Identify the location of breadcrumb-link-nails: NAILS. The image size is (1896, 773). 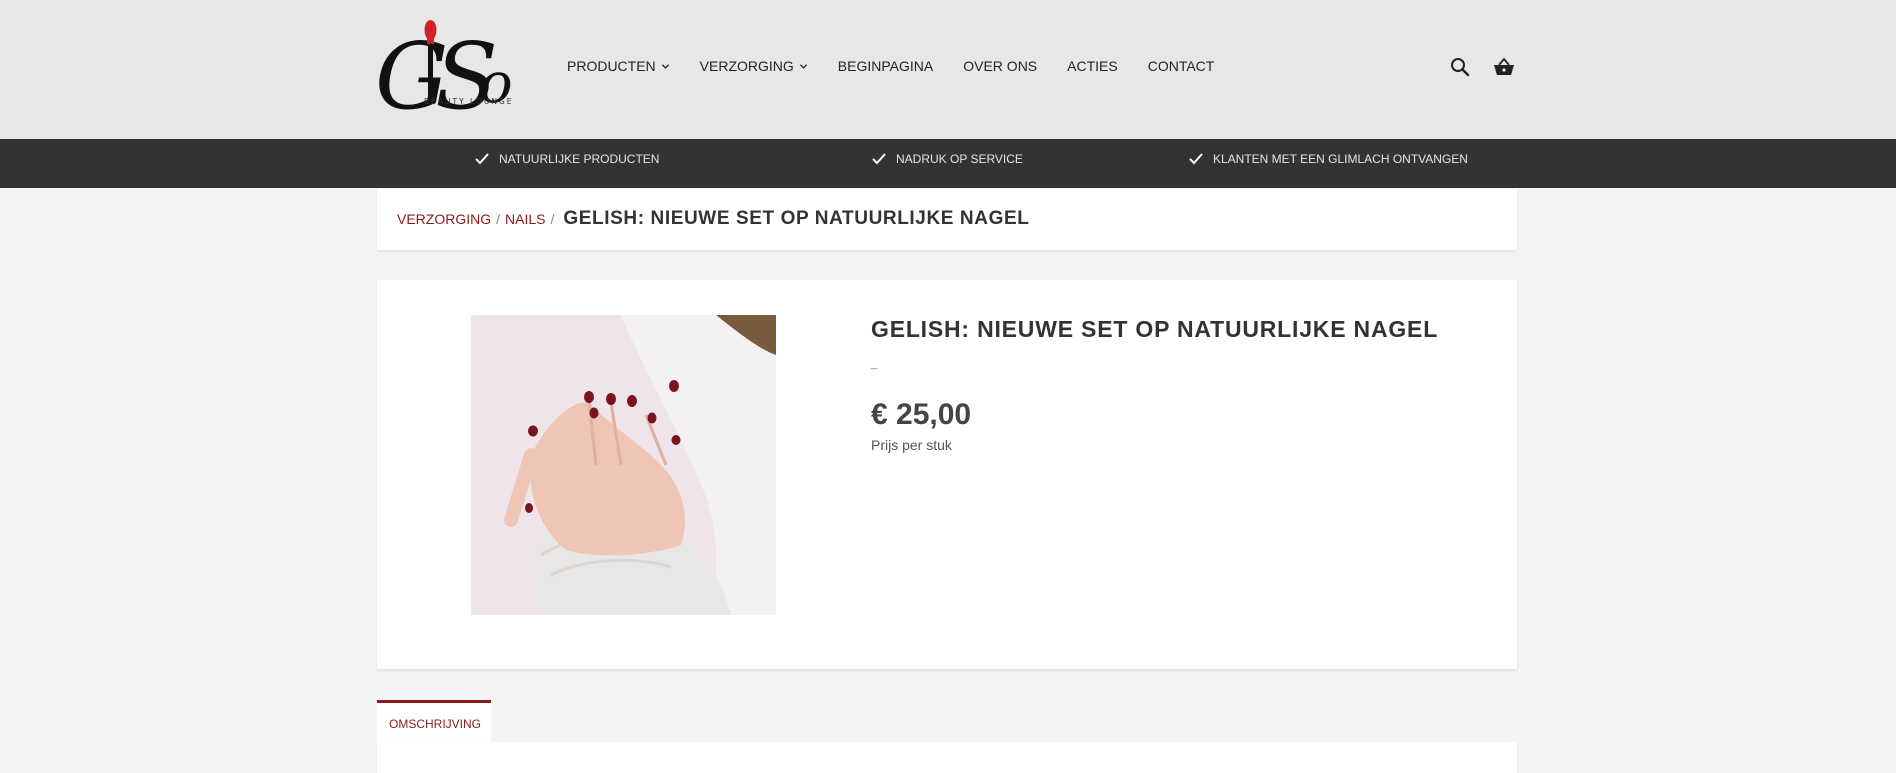
(525, 219).